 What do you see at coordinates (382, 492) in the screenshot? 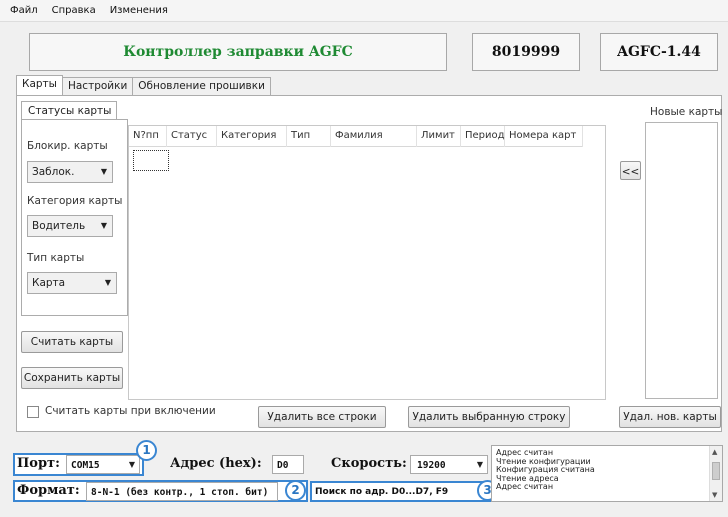
I see `address-search-label: Поиск по адр. D0...D7, F9` at bounding box center [382, 492].